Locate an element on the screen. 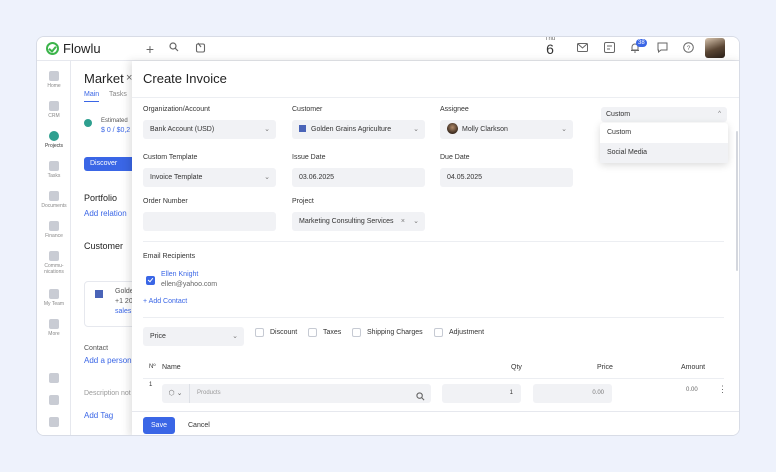 Image resolution: width=776 pixels, height=472 pixels. custom-template-select: Invoice Template ⌄ is located at coordinates (209, 177).